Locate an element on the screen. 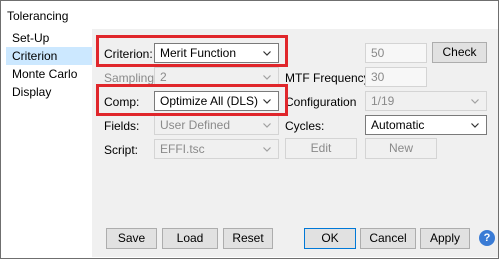 The image size is (499, 259). script-dropdown: EFFI.tsc is located at coordinates (216, 149).